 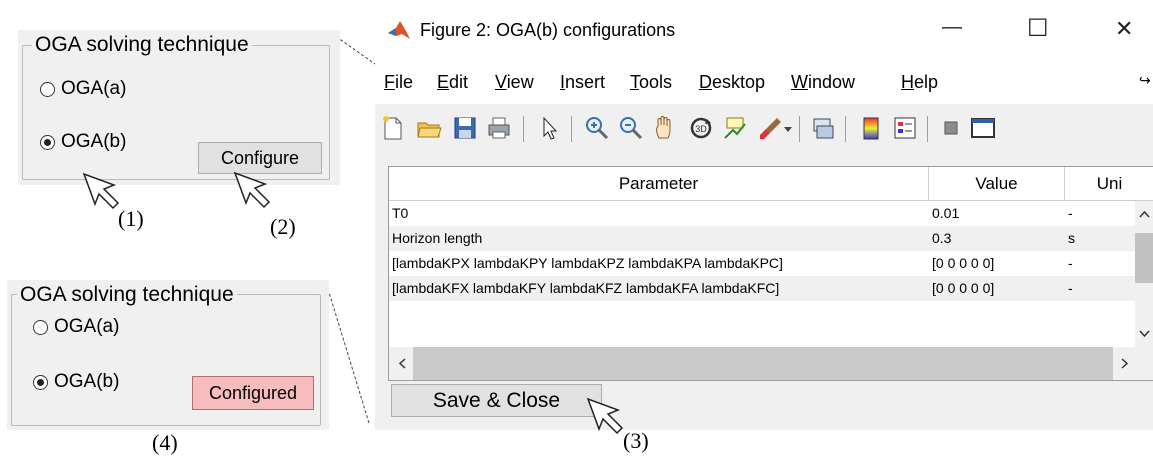 I want to click on maximize-icon: ☐, so click(x=1038, y=28).